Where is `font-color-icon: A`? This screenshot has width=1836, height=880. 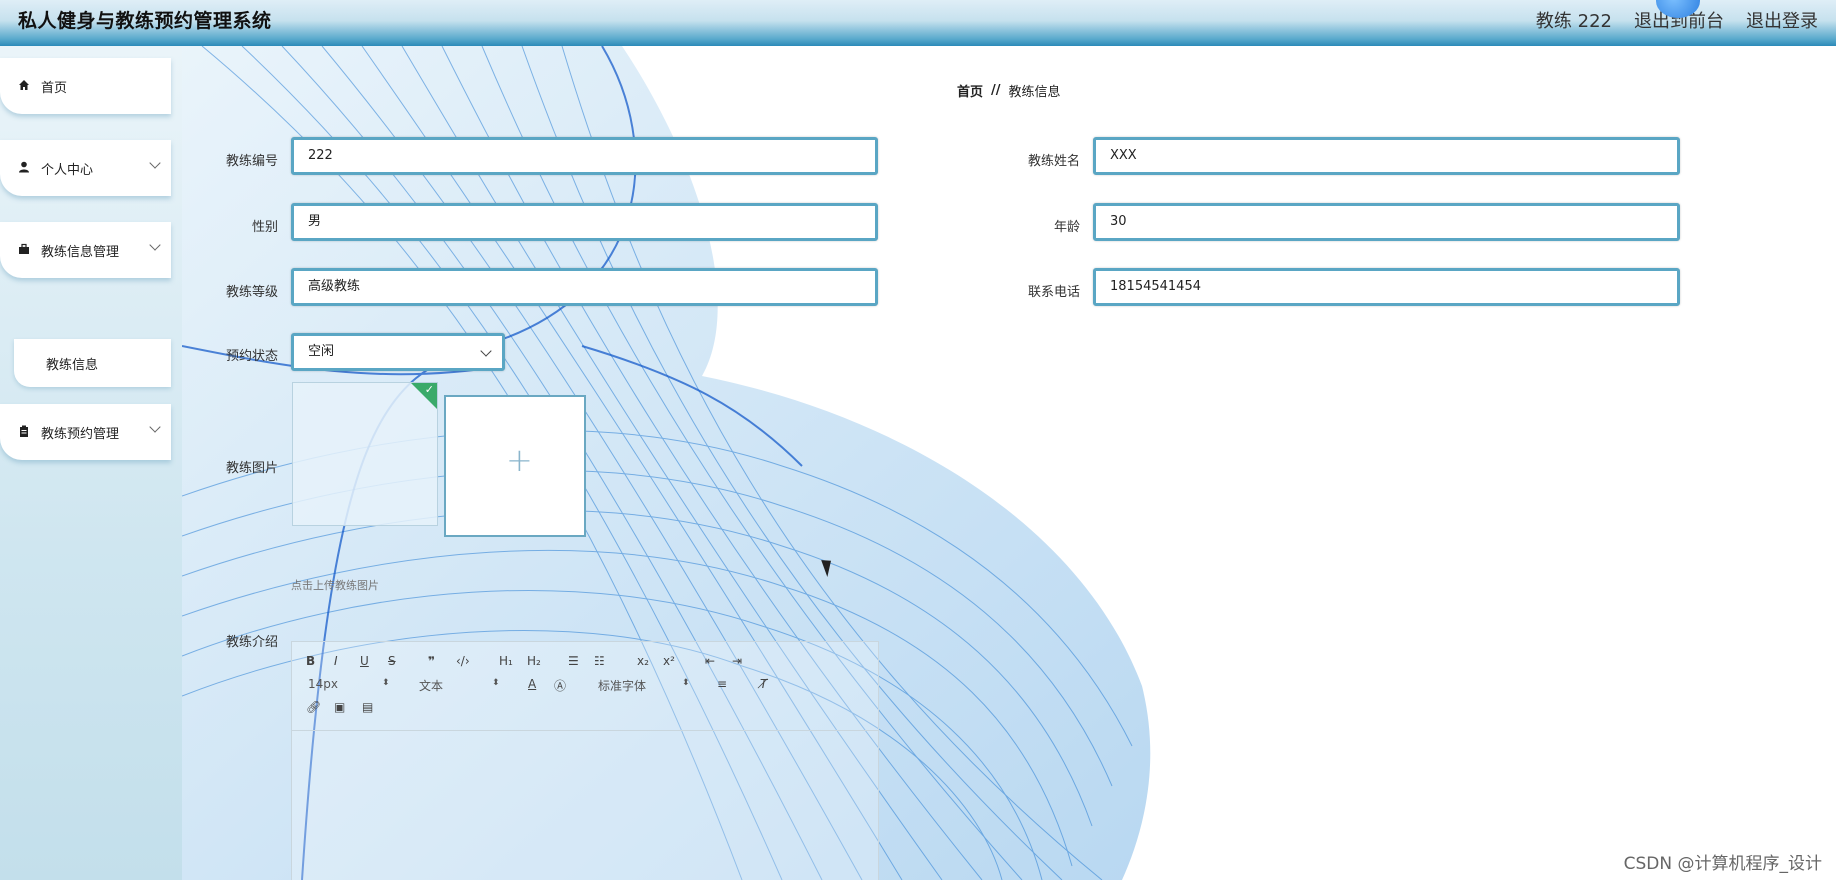 font-color-icon: A is located at coordinates (532, 684).